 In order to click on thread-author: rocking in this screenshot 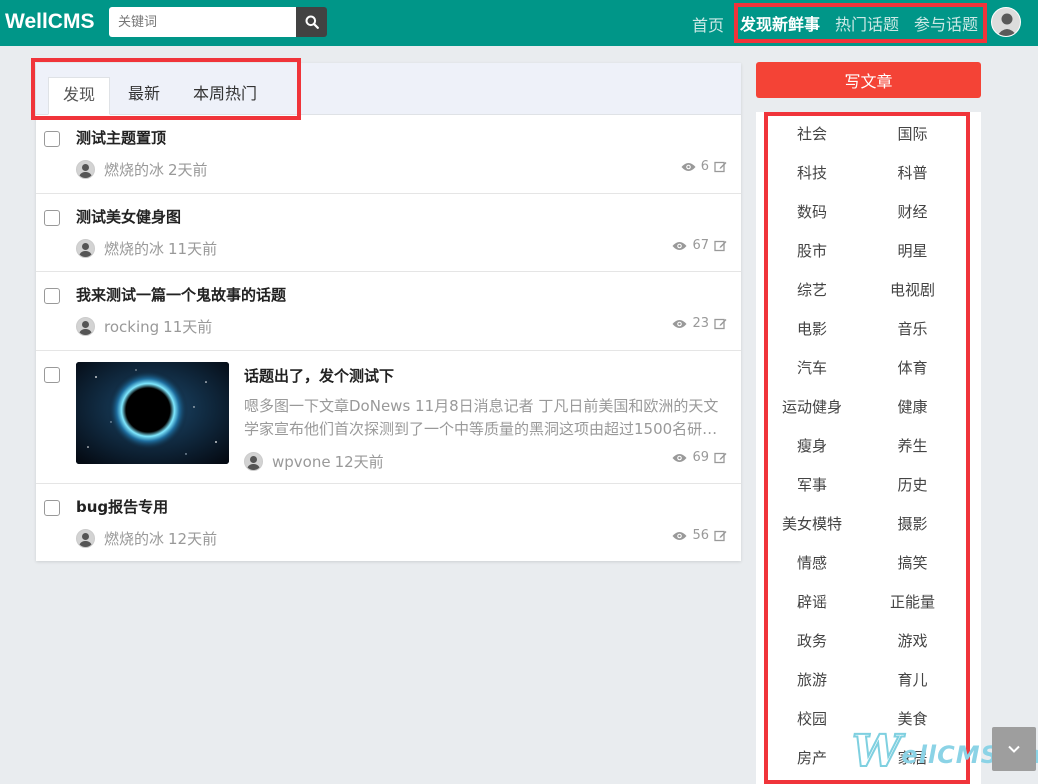, I will do `click(131, 327)`.